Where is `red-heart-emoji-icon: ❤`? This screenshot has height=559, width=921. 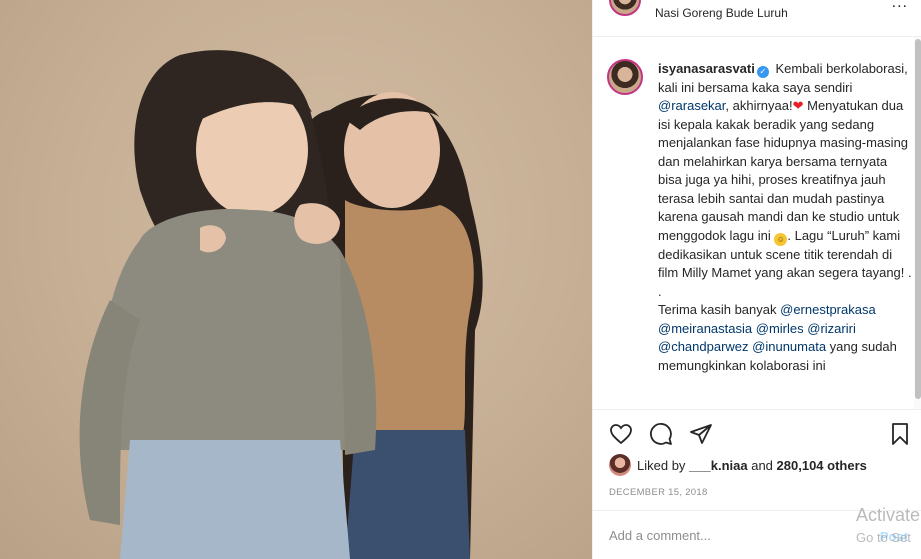 red-heart-emoji-icon: ❤ is located at coordinates (798, 105).